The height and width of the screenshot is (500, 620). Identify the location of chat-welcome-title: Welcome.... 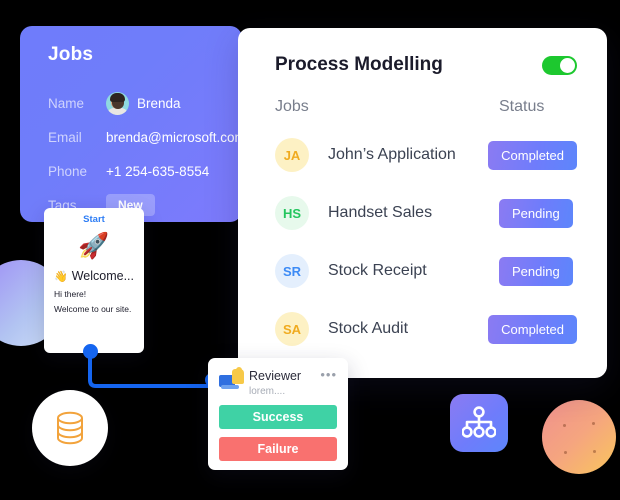
(102, 276).